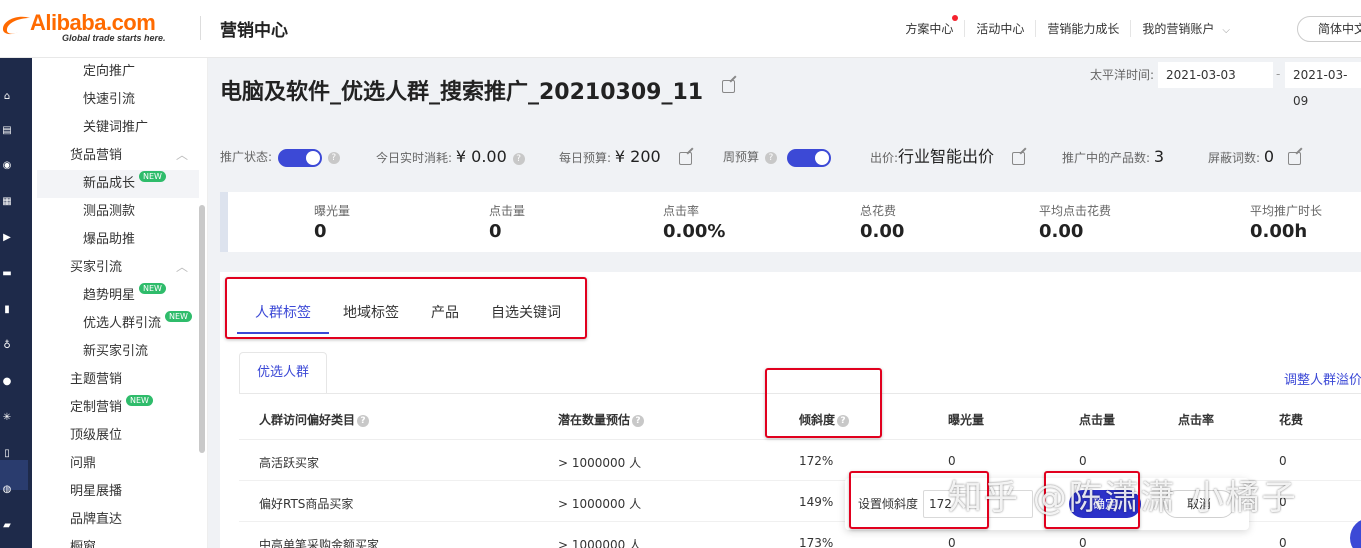 The width and height of the screenshot is (1361, 548). I want to click on cancel-button: 取消, so click(1199, 504).